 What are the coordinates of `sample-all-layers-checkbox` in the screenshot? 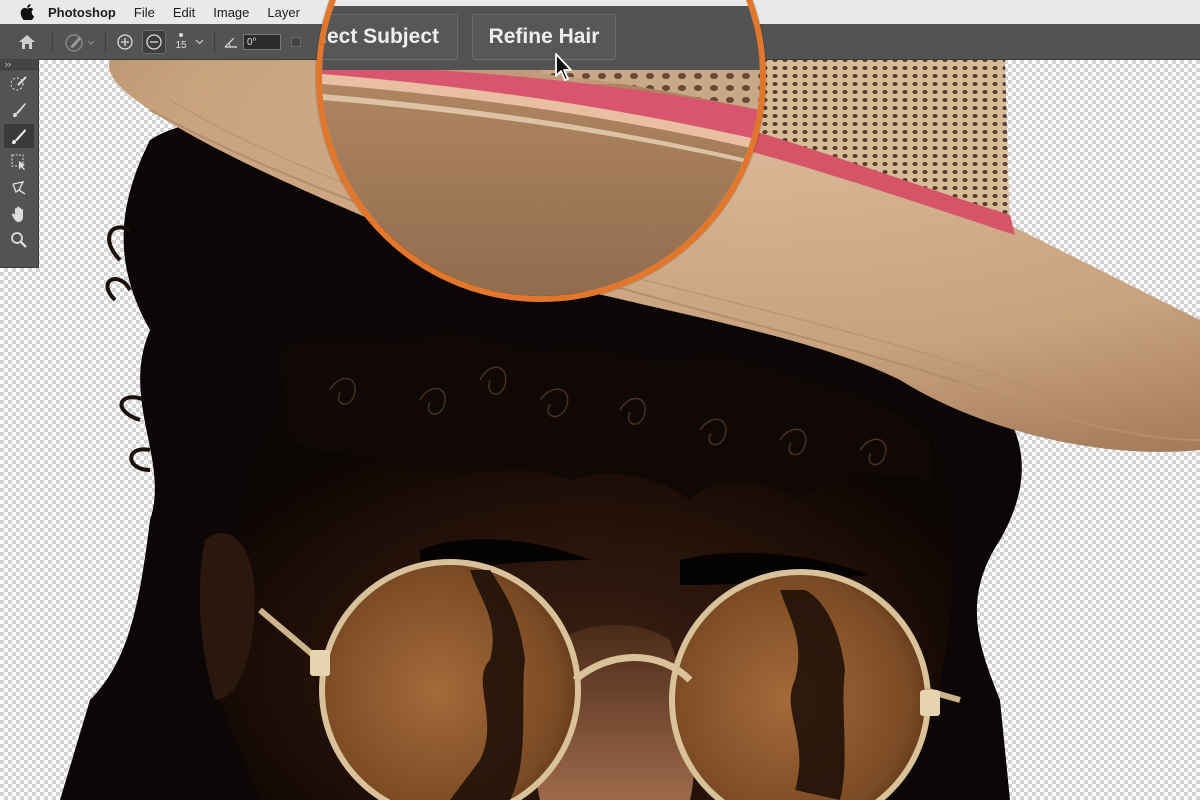 It's located at (296, 41).